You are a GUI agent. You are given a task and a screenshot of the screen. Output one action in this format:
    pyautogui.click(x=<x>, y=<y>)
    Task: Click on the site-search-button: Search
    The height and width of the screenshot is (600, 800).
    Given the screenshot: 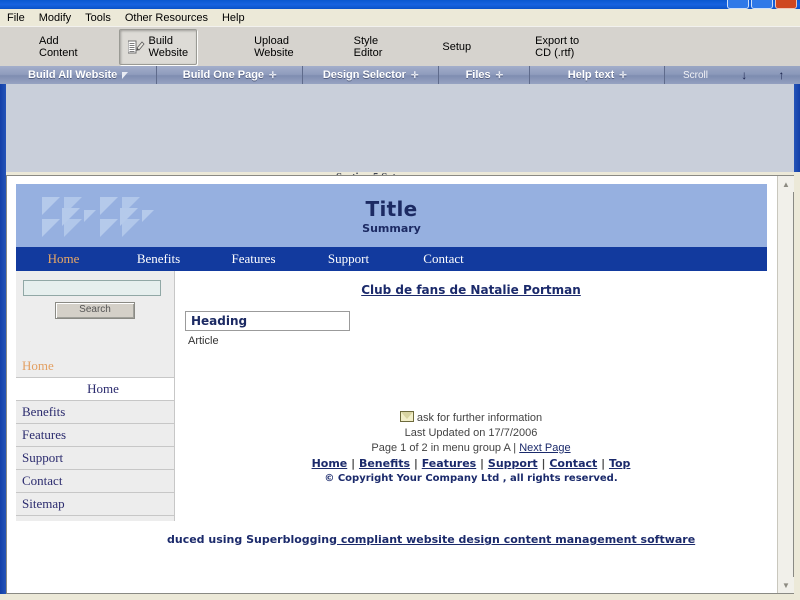 What is the action you would take?
    pyautogui.click(x=95, y=310)
    